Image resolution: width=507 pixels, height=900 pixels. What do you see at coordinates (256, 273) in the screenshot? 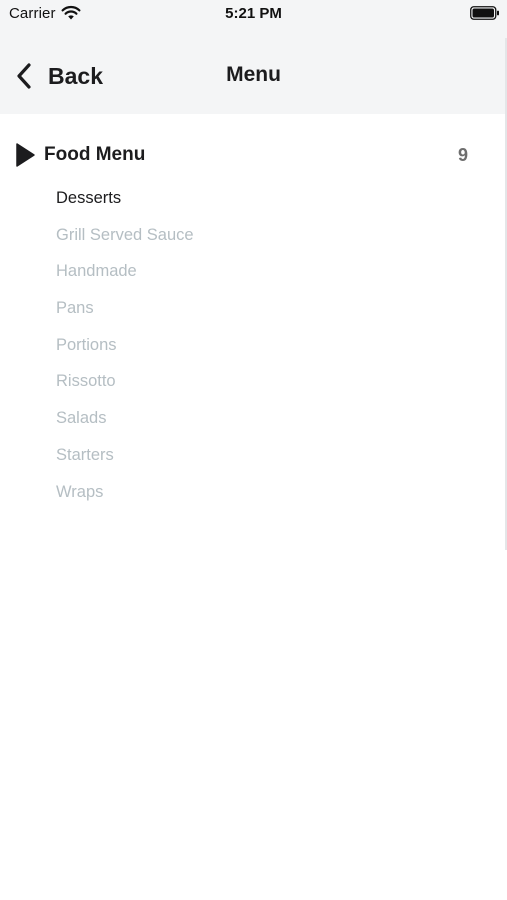
I see `menu-item-handmade: Handmade` at bounding box center [256, 273].